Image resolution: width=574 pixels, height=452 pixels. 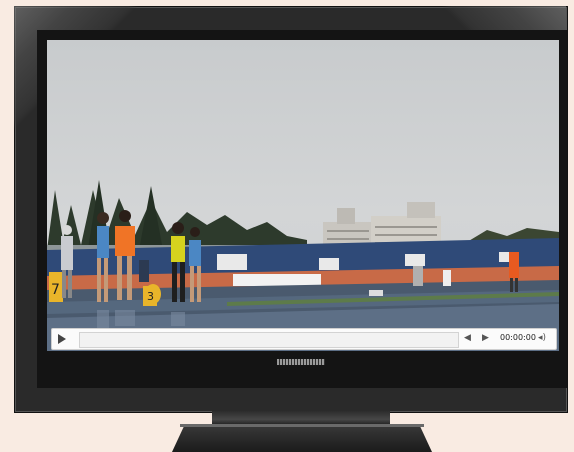 What do you see at coordinates (301, 362) in the screenshot?
I see `monitor-brand-label` at bounding box center [301, 362].